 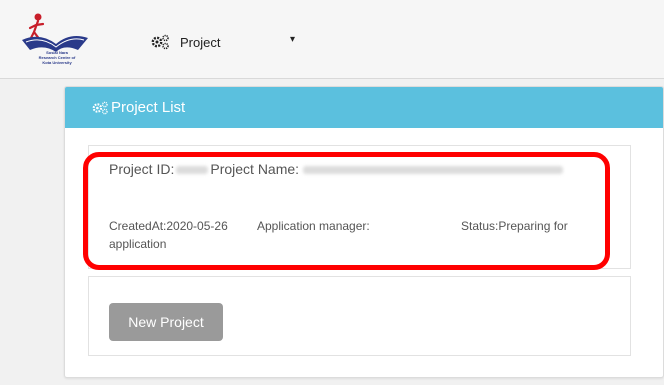 What do you see at coordinates (148, 107) in the screenshot?
I see `panel-title: Project List` at bounding box center [148, 107].